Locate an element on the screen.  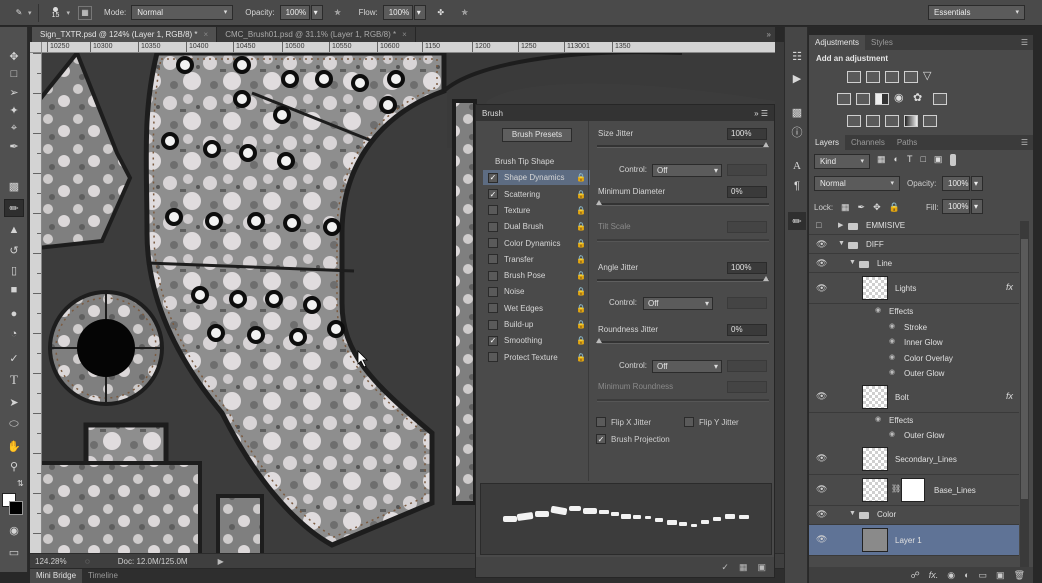
shape-tool-icon: ⬭ is located at coordinates (14, 424).